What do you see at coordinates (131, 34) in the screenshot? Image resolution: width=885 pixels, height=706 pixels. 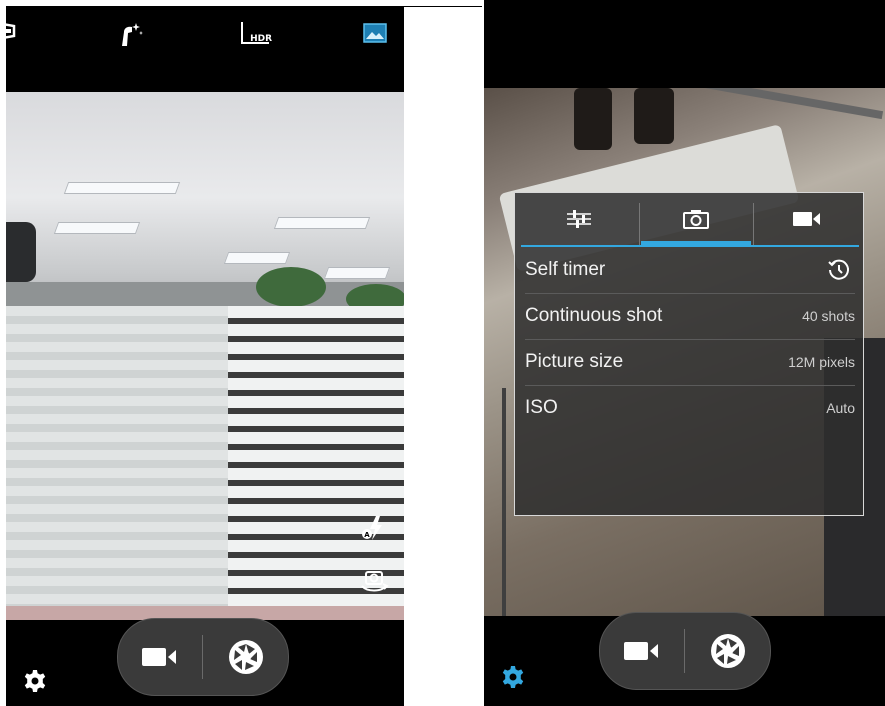 I see `effects-icon` at bounding box center [131, 34].